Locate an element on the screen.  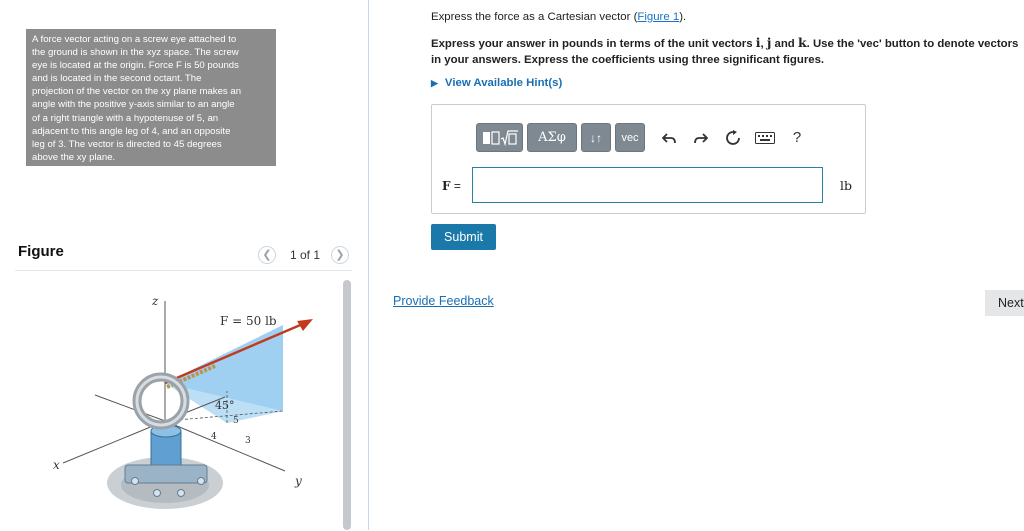
hypotenuse-label: 5 is located at coordinates (236, 421).